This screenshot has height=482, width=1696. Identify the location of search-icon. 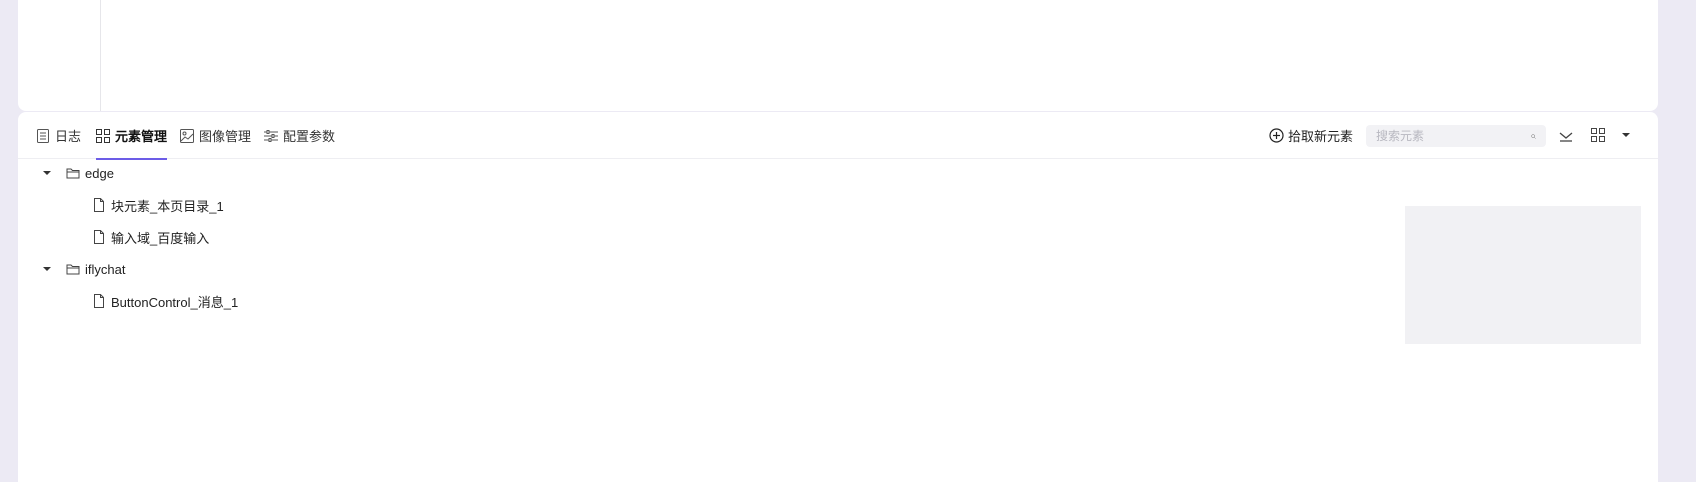
(1533, 136).